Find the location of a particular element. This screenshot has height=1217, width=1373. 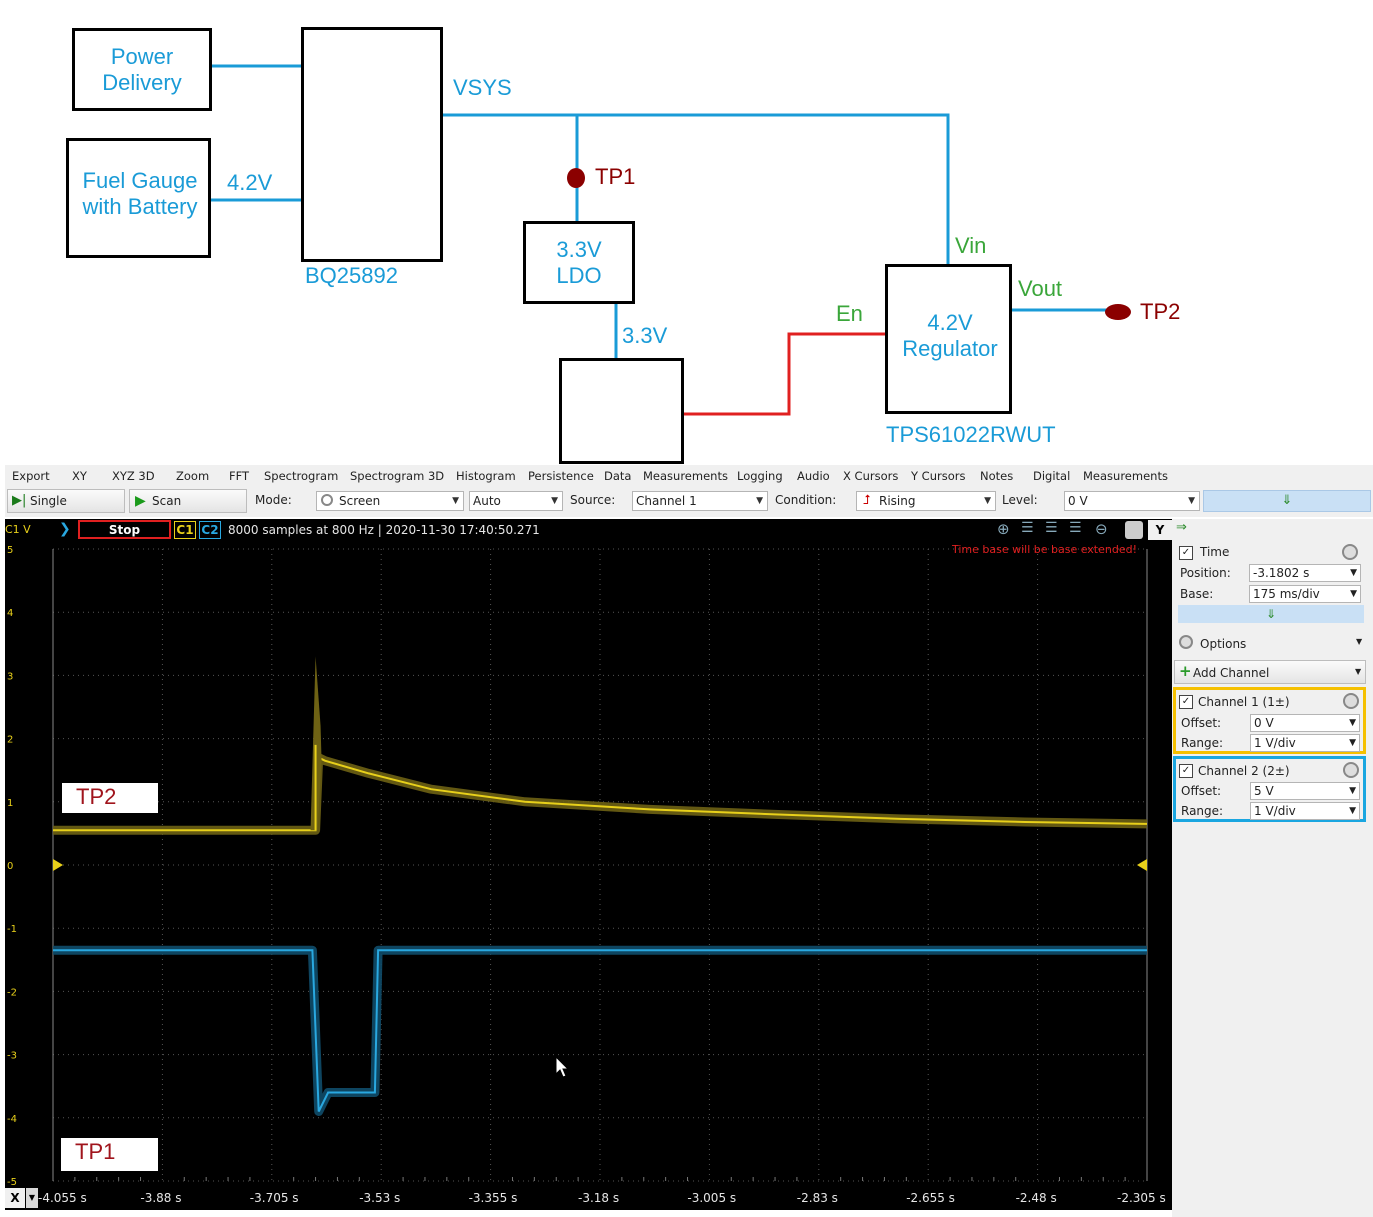

auto-select: Auto ▼ is located at coordinates (516, 501).